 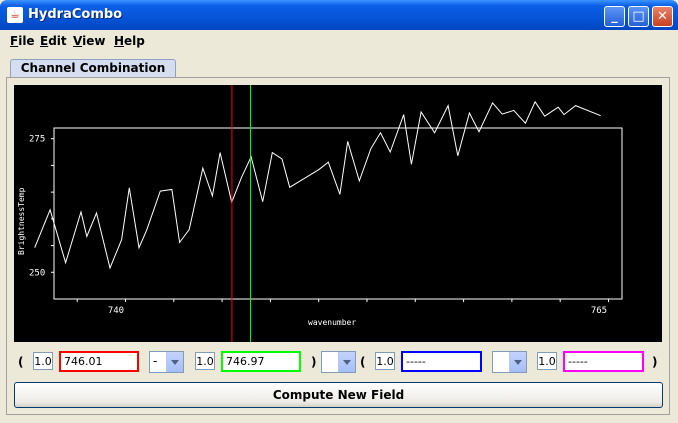 What do you see at coordinates (314, 362) in the screenshot?
I see `close-paren-1: )` at bounding box center [314, 362].